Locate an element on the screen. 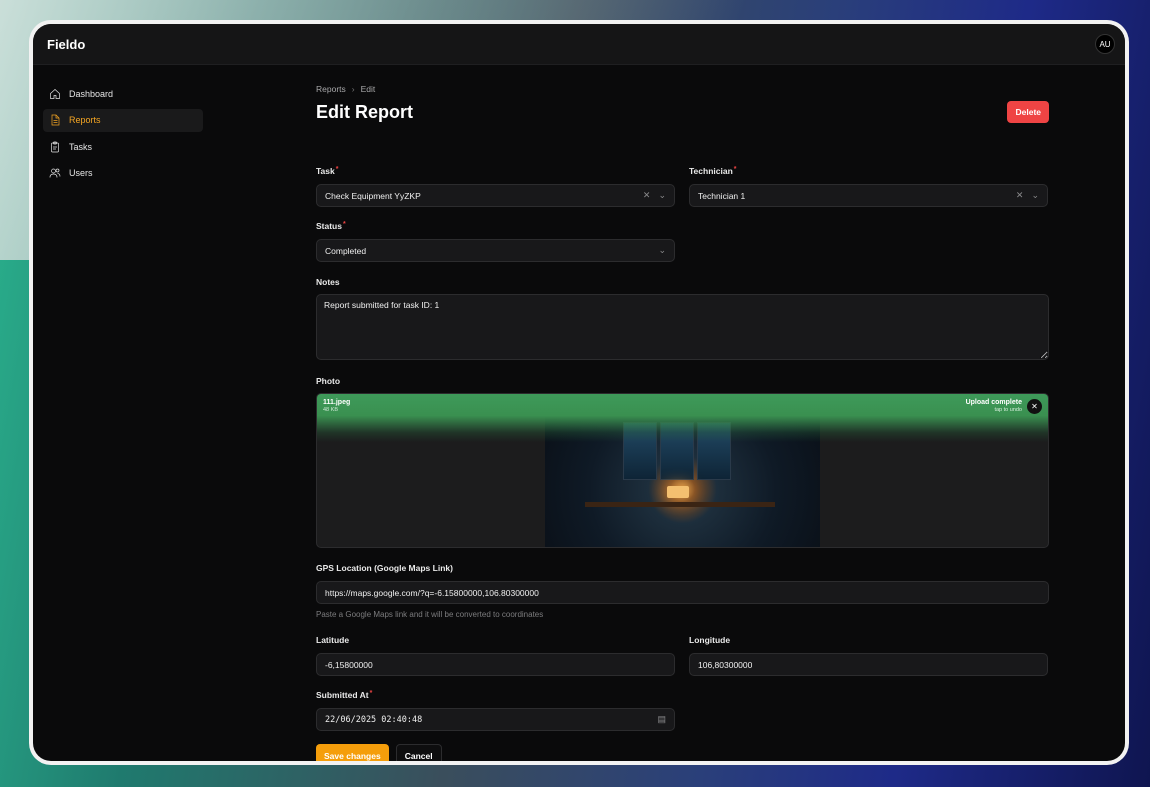 The image size is (1150, 787). notes-label: Notes is located at coordinates (328, 282).